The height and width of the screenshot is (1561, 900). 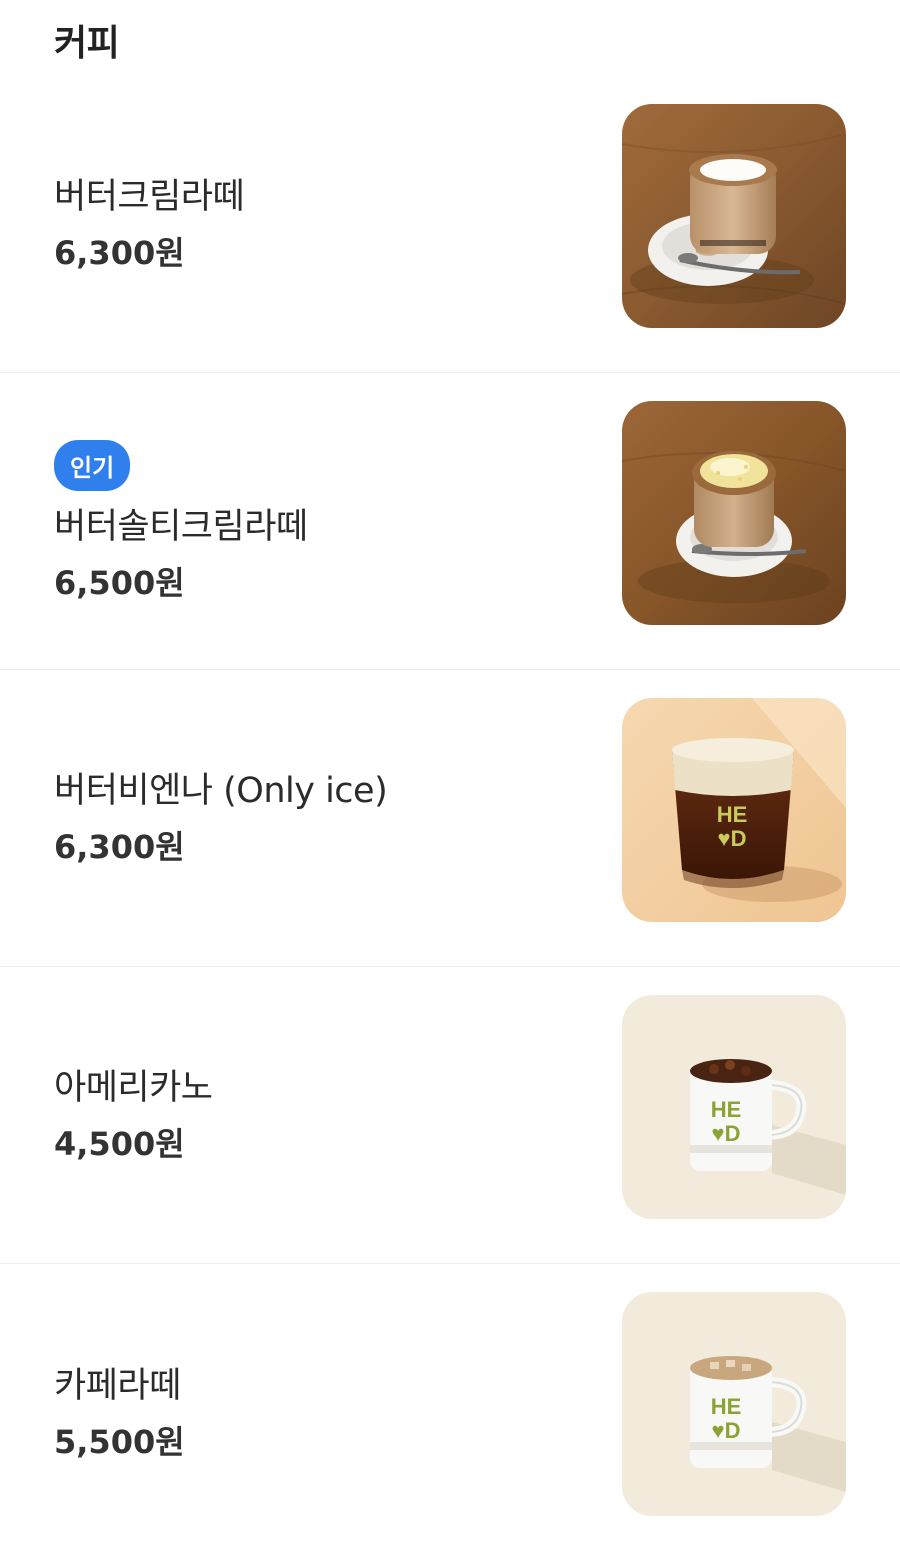 What do you see at coordinates (133, 1088) in the screenshot?
I see `menu-item-name: 아메리카노` at bounding box center [133, 1088].